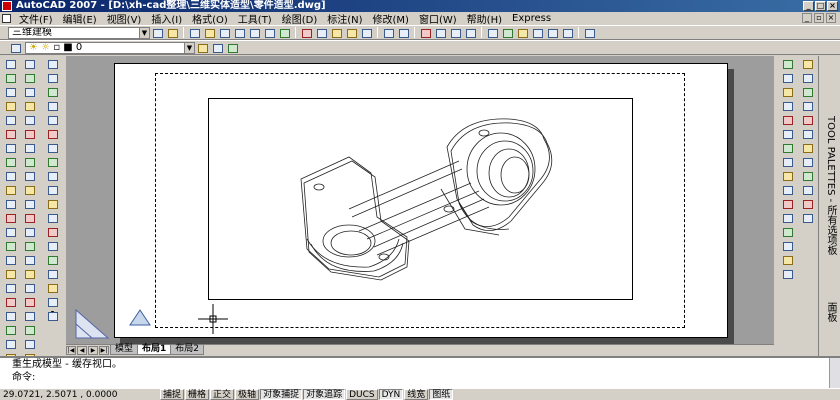 The image size is (840, 400). I want to click on snap-toggle: 捕捉, so click(172, 394).